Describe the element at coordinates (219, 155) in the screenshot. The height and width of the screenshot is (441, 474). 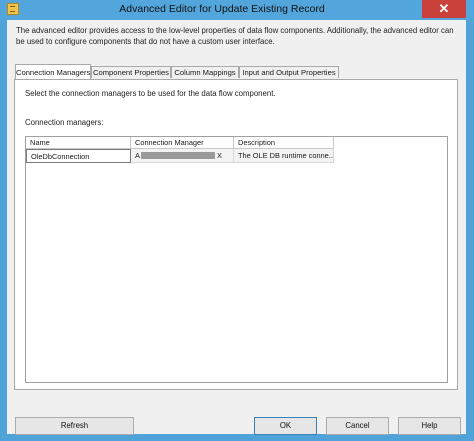
I see `connection-manager-suffix: X` at that location.